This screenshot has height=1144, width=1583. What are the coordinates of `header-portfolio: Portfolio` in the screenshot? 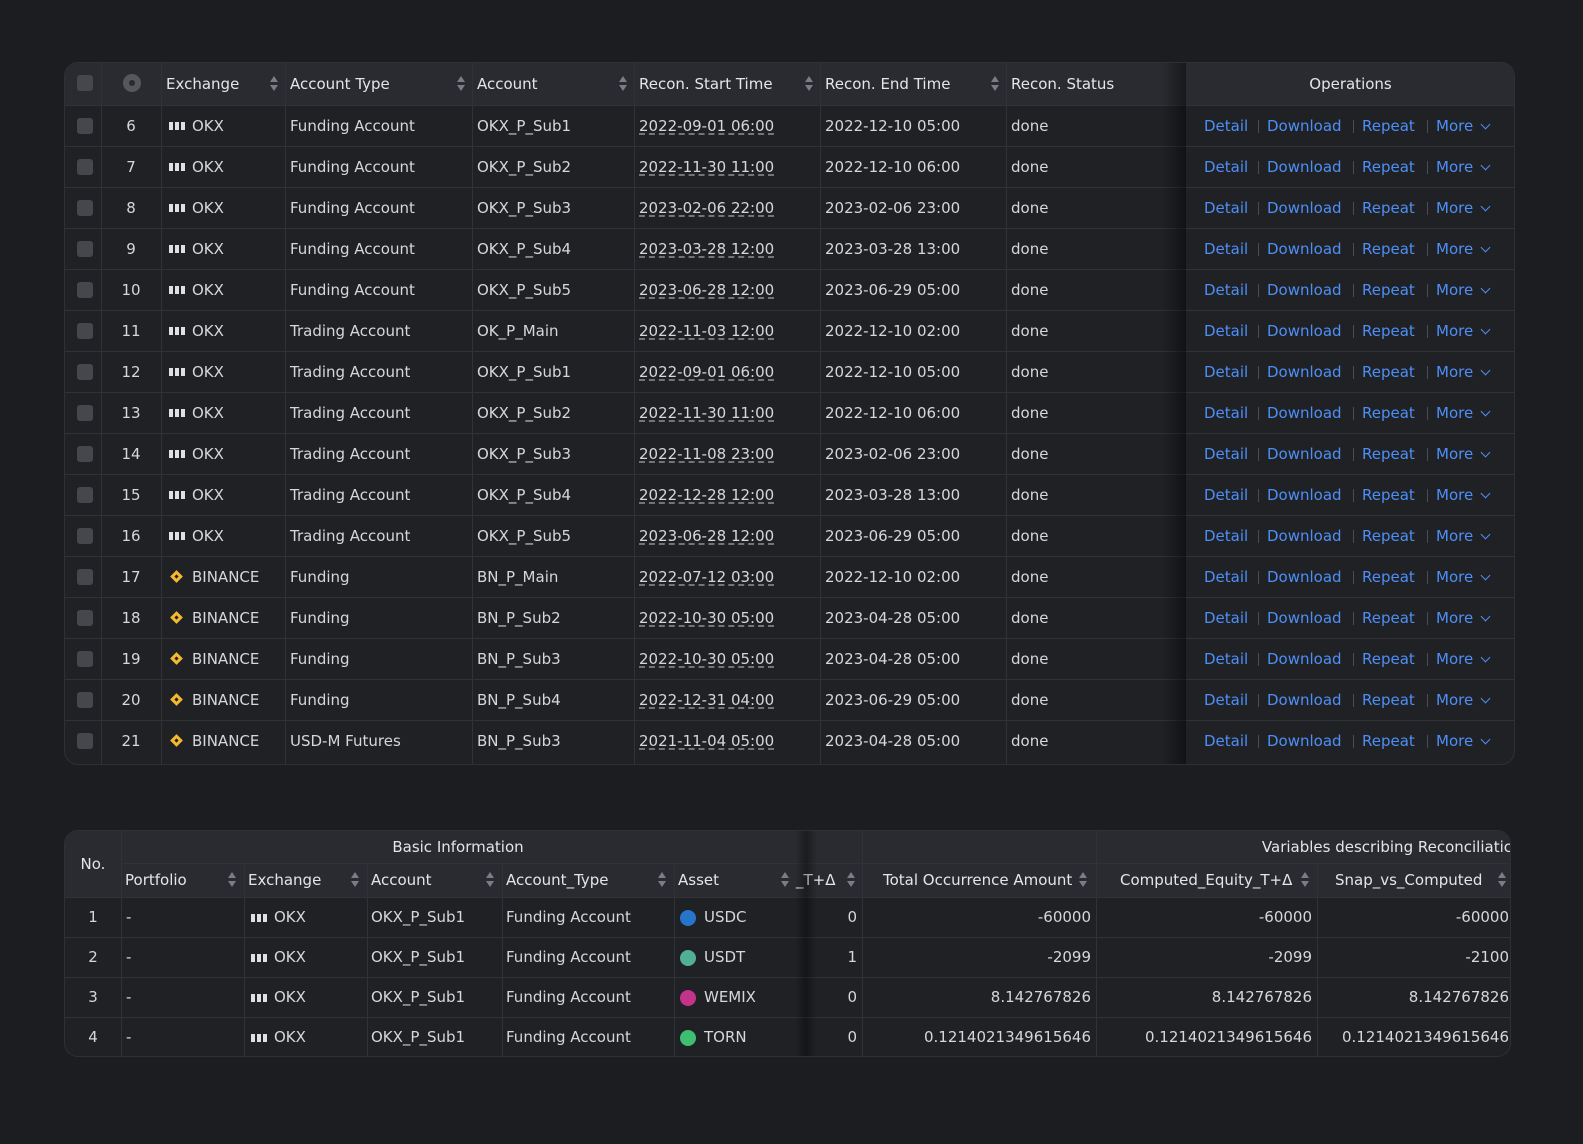 It's located at (156, 880).